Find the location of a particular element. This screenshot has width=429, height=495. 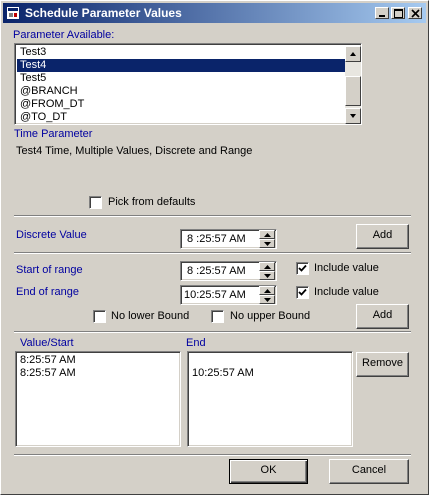

no-lower-bound-checkbox is located at coordinates (99, 316).